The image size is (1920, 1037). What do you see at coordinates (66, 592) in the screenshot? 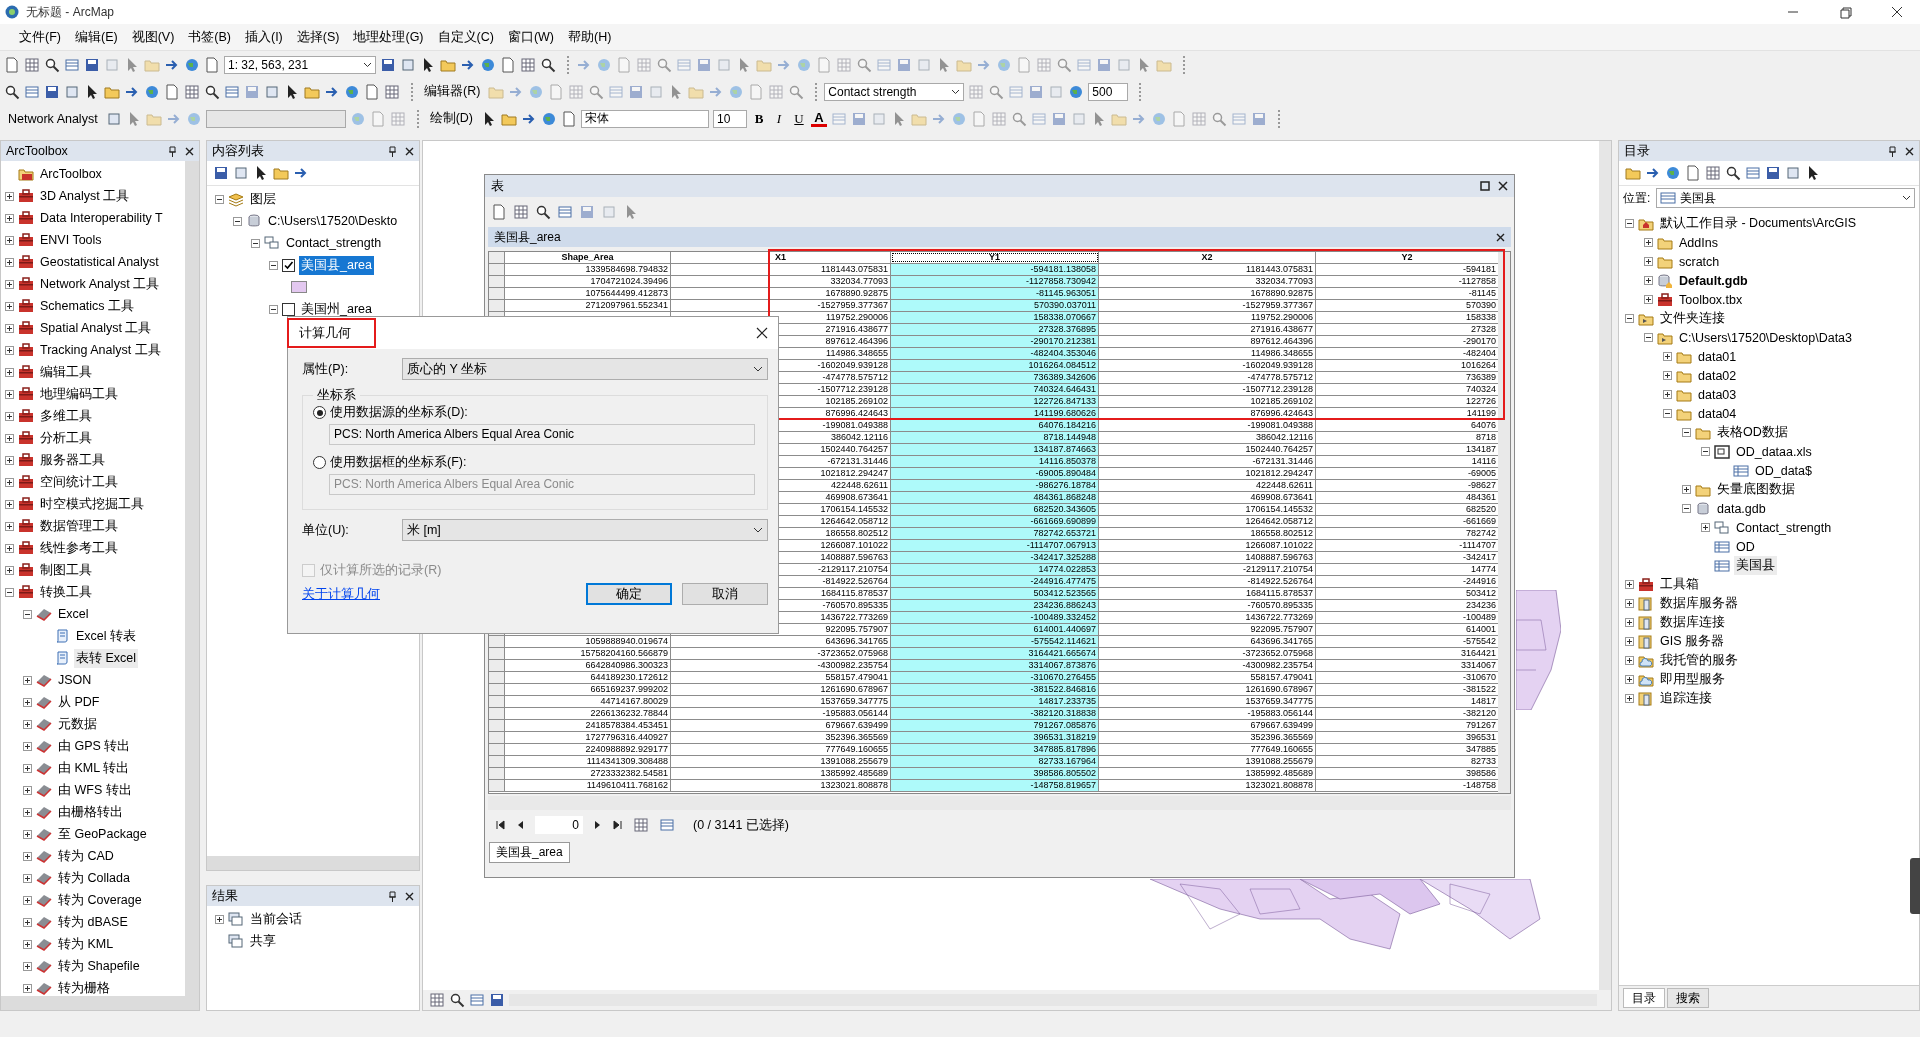
I see `tree-item: 转换工具` at bounding box center [66, 592].